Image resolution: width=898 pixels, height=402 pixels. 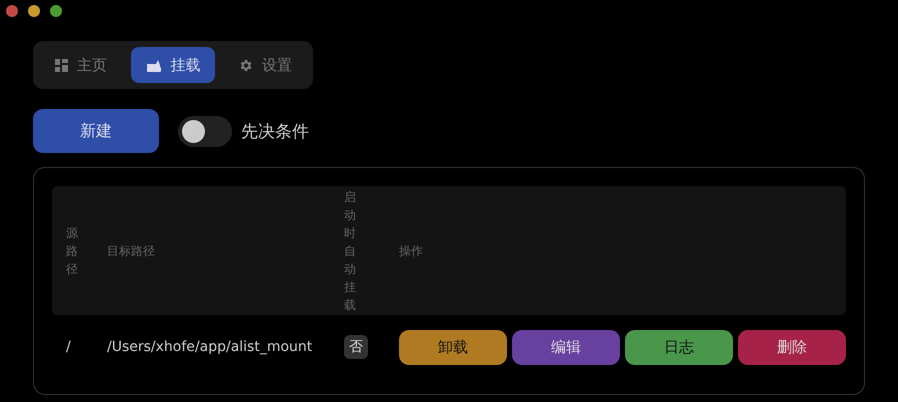 What do you see at coordinates (12, 11) in the screenshot?
I see `close-icon` at bounding box center [12, 11].